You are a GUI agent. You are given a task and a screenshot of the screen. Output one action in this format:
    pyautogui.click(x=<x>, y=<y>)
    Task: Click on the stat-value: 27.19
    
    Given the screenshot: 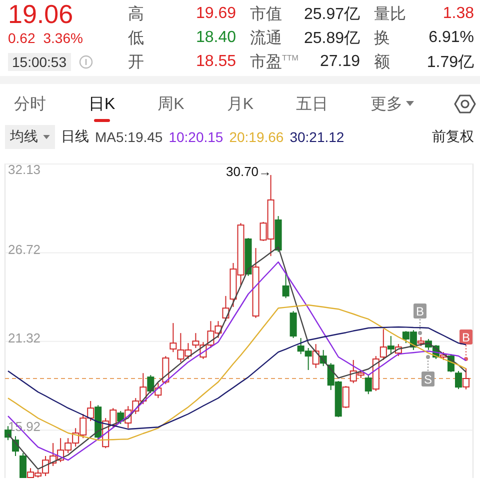 What is the action you would take?
    pyautogui.click(x=339, y=62)
    